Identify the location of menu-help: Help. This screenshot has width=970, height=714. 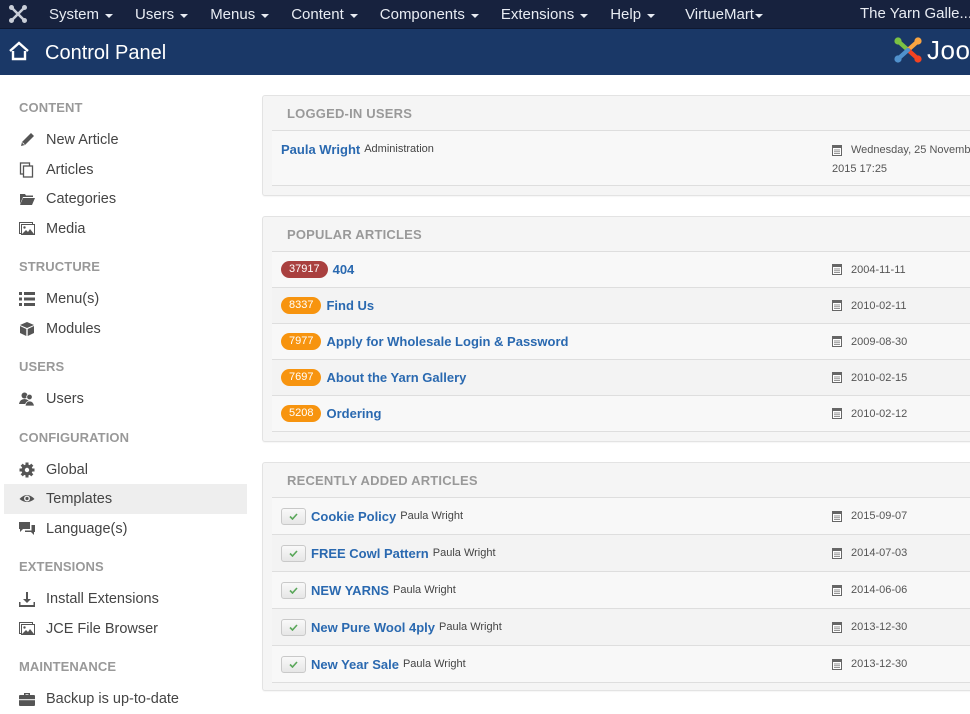
(632, 14).